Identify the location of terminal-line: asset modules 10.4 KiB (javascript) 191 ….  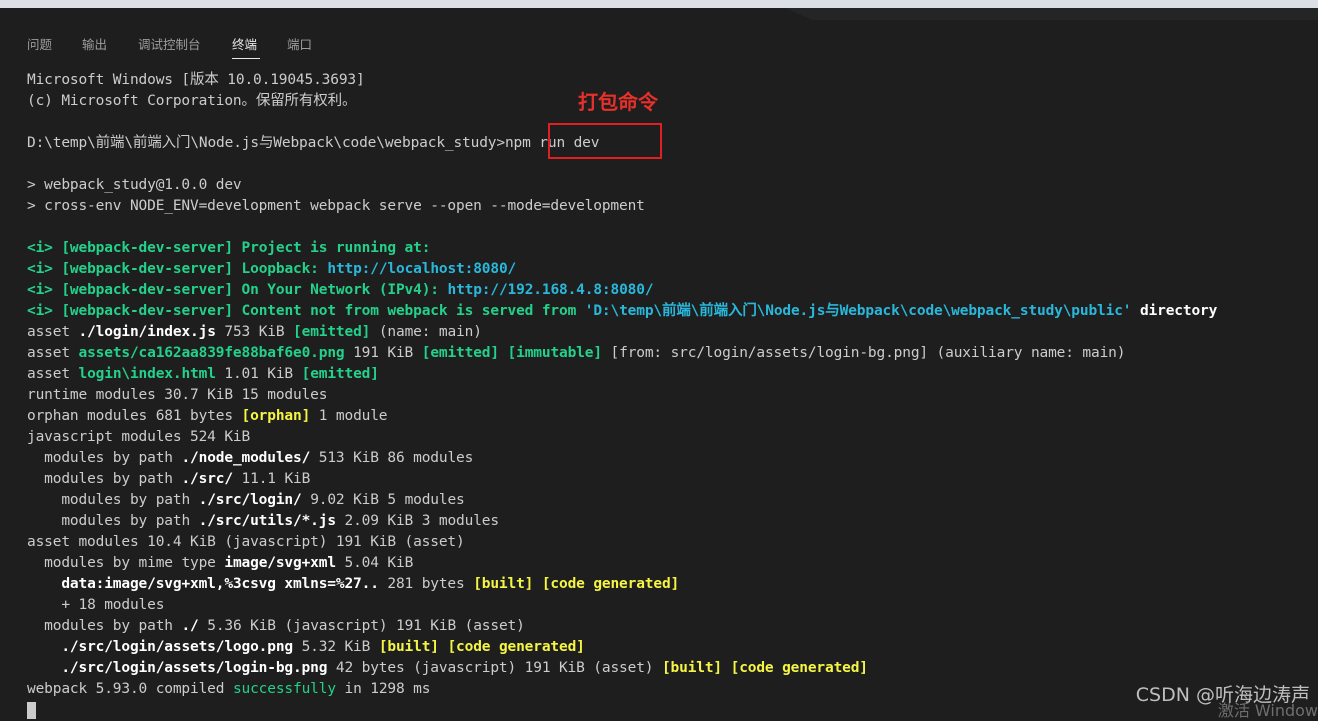
(246, 542).